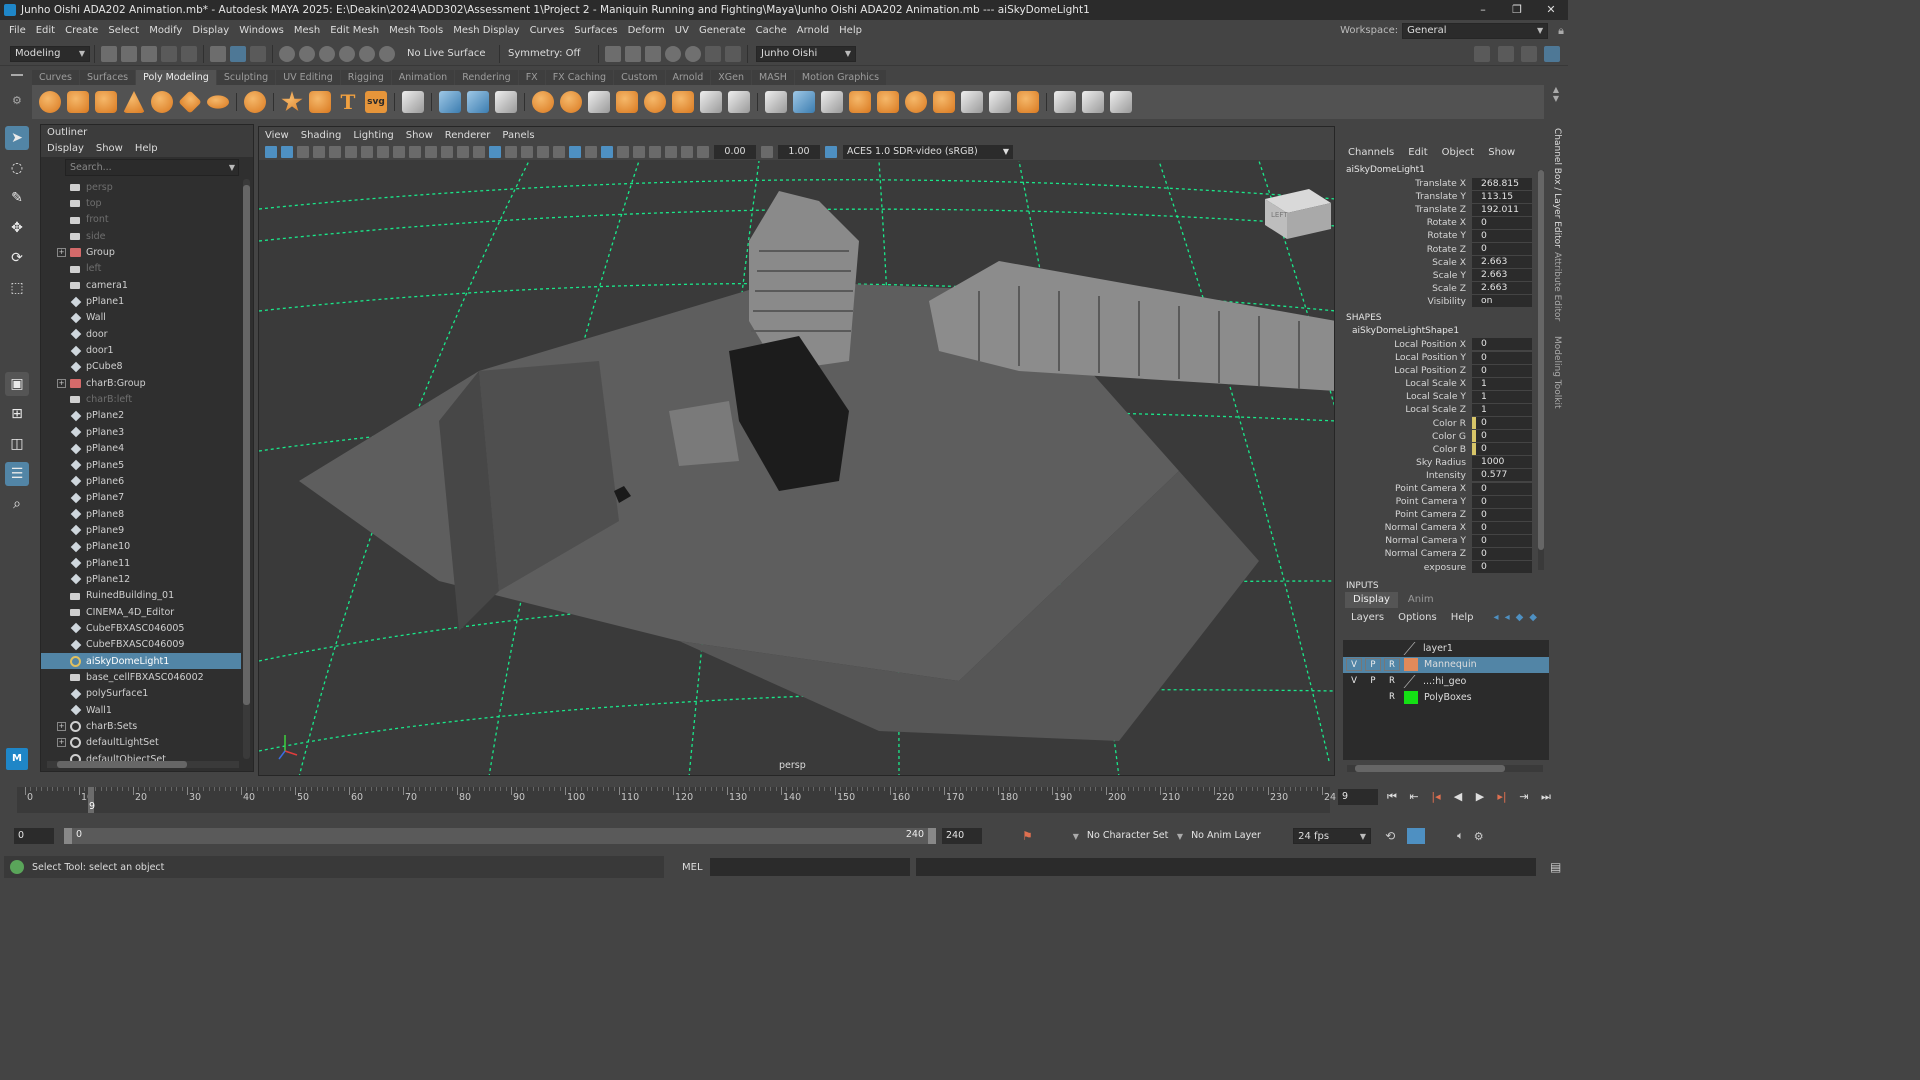  I want to click on textured-icon, so click(543, 151).